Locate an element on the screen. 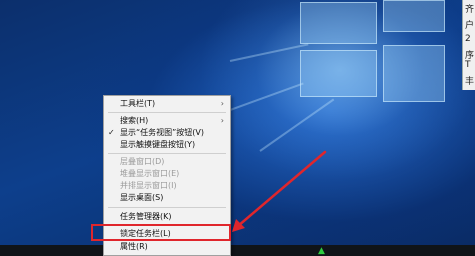 The width and height of the screenshot is (475, 256). annotation-arrow is located at coordinates (279, 191).